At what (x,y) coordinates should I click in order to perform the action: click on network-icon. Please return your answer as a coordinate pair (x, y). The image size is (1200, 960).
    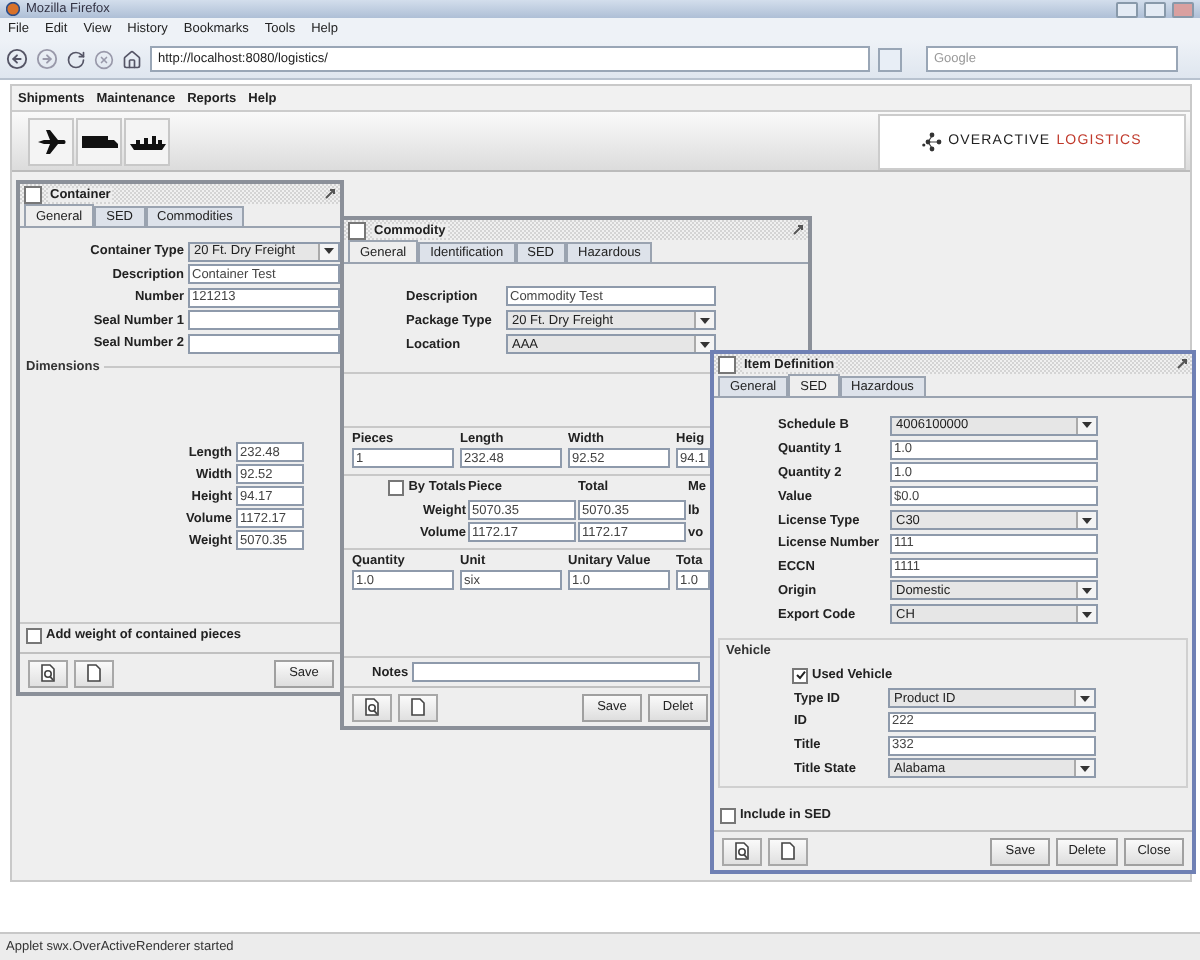
    Looking at the image, I should click on (932, 141).